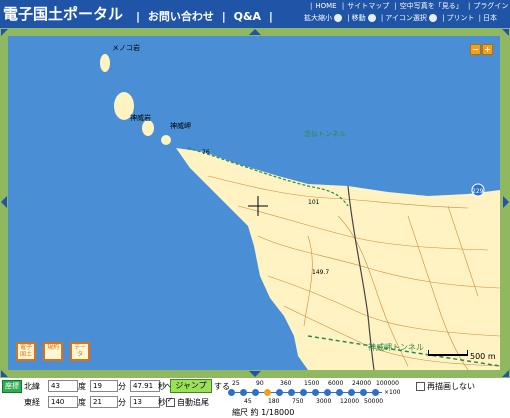 The width and height of the screenshot is (510, 418). What do you see at coordinates (267, 392) in the screenshot?
I see `scale-dot-selected` at bounding box center [267, 392].